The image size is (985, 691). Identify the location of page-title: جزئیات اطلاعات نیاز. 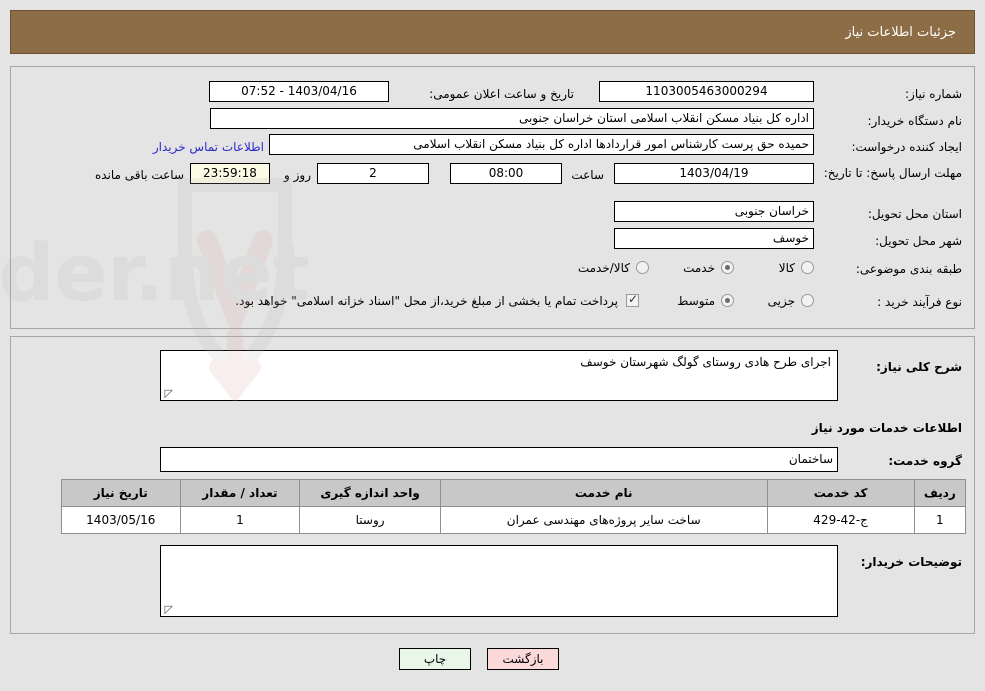
(900, 32).